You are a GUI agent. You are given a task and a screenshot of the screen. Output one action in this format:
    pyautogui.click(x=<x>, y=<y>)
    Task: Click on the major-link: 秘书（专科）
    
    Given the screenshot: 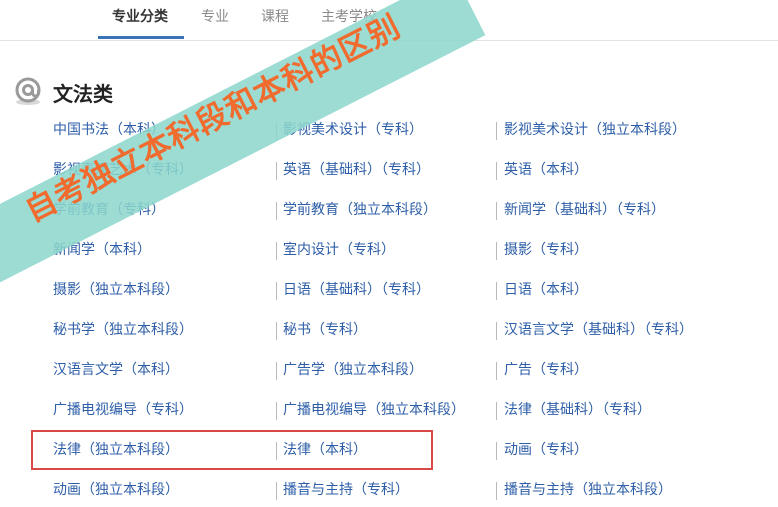 What is the action you would take?
    pyautogui.click(x=325, y=330)
    